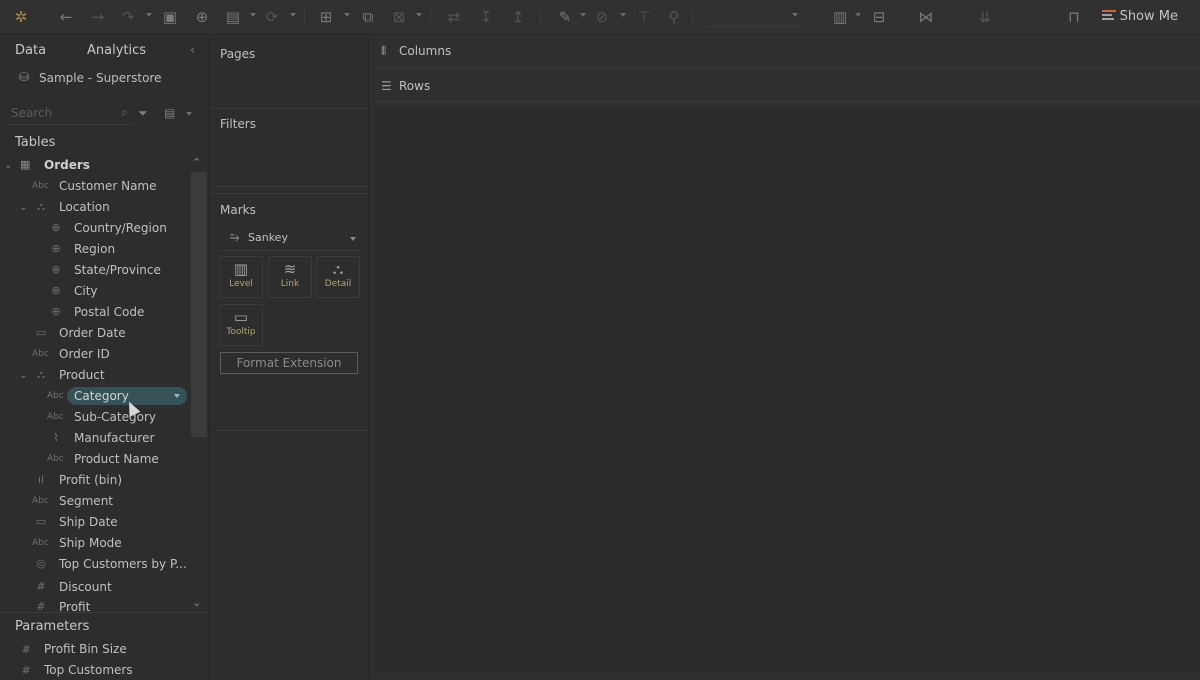 The height and width of the screenshot is (680, 1200). What do you see at coordinates (116, 459) in the screenshot?
I see `field-product-name: Product Name` at bounding box center [116, 459].